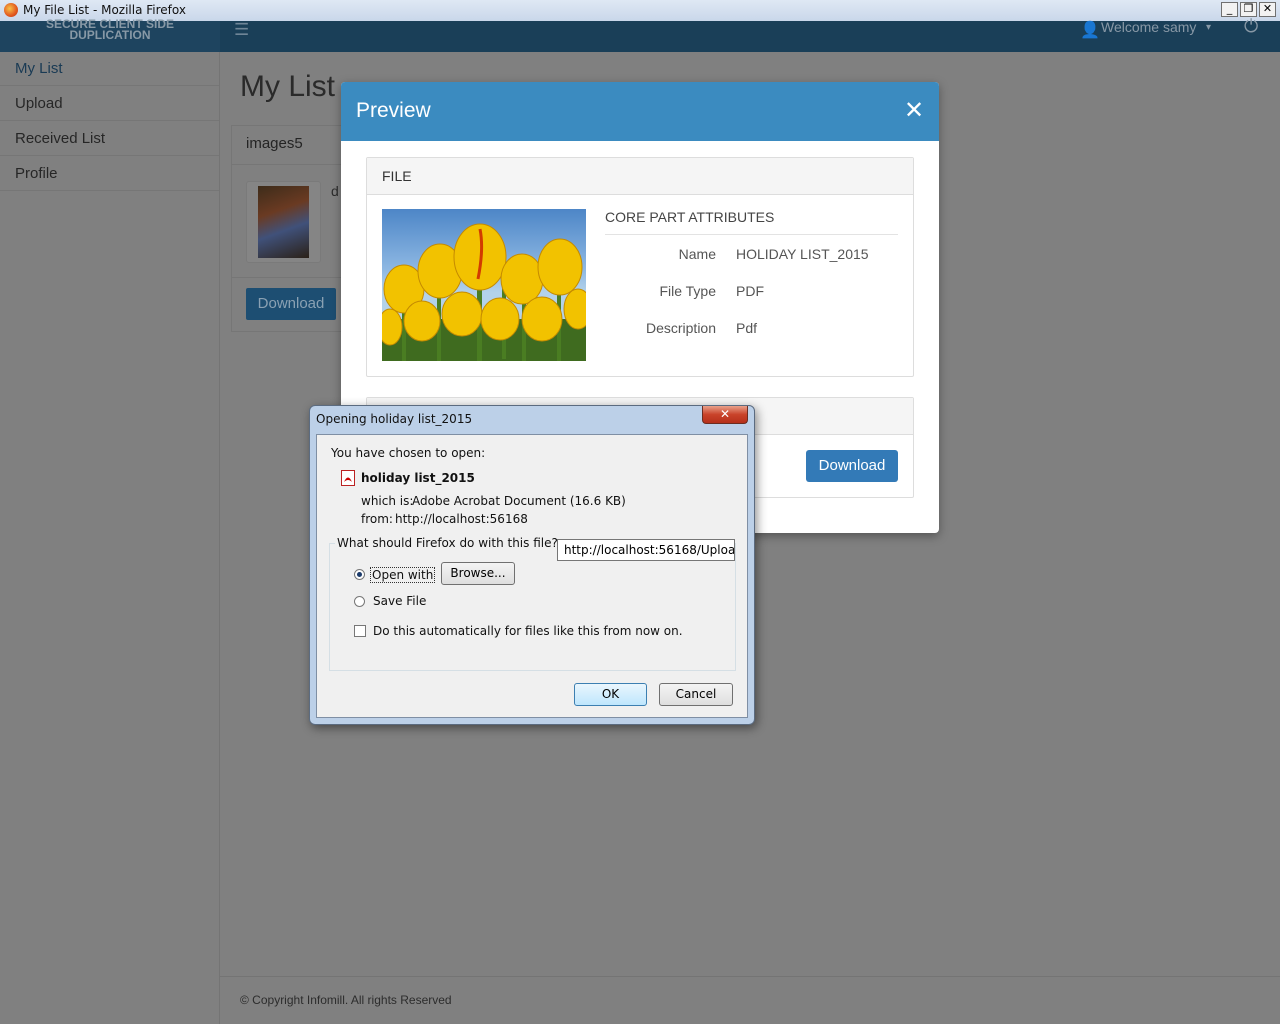 This screenshot has width=1280, height=1024. What do you see at coordinates (109, 69) in the screenshot?
I see `sidebar-item-my-list: My List` at bounding box center [109, 69].